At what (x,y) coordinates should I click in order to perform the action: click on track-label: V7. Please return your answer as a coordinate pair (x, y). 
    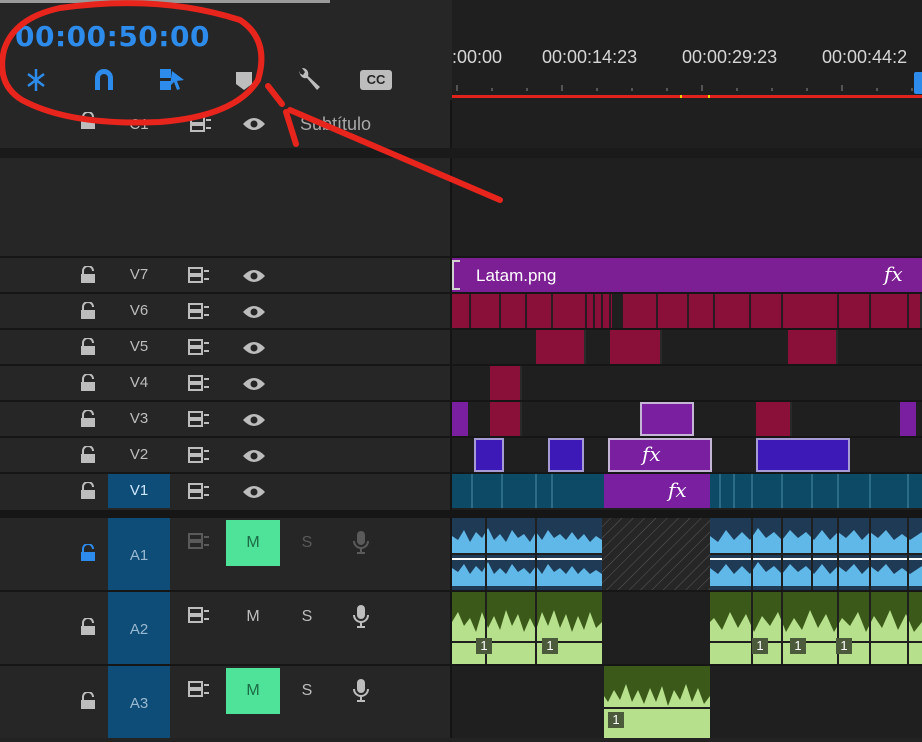
    Looking at the image, I should click on (139, 274).